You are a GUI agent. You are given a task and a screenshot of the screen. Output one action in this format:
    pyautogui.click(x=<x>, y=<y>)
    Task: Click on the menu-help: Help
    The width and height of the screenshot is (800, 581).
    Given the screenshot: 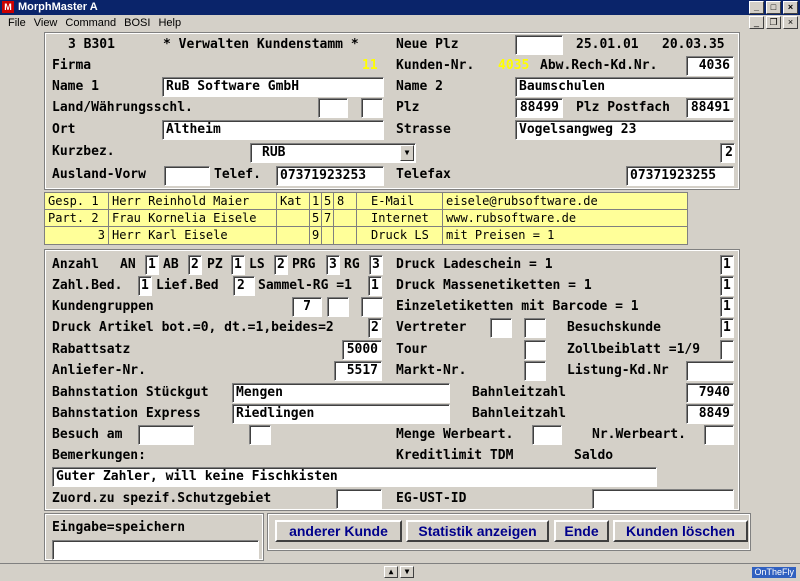 What is the action you would take?
    pyautogui.click(x=169, y=23)
    